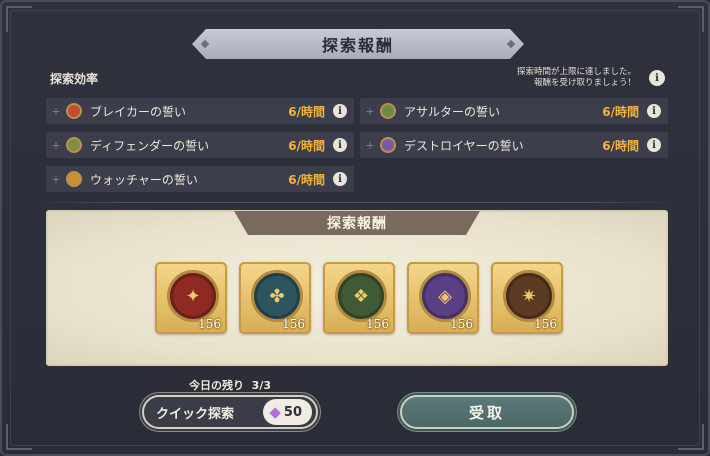 The height and width of the screenshot is (456, 710). I want to click on efficiency-row-defender: + ディフェンダーの誓い 6/時間 i, so click(200, 145).